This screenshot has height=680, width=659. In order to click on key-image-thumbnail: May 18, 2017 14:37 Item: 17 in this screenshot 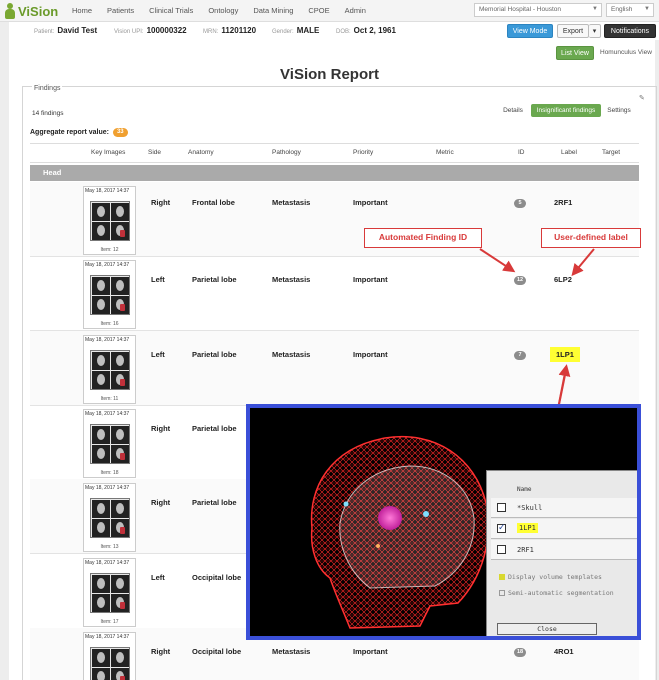, I will do `click(109, 592)`.